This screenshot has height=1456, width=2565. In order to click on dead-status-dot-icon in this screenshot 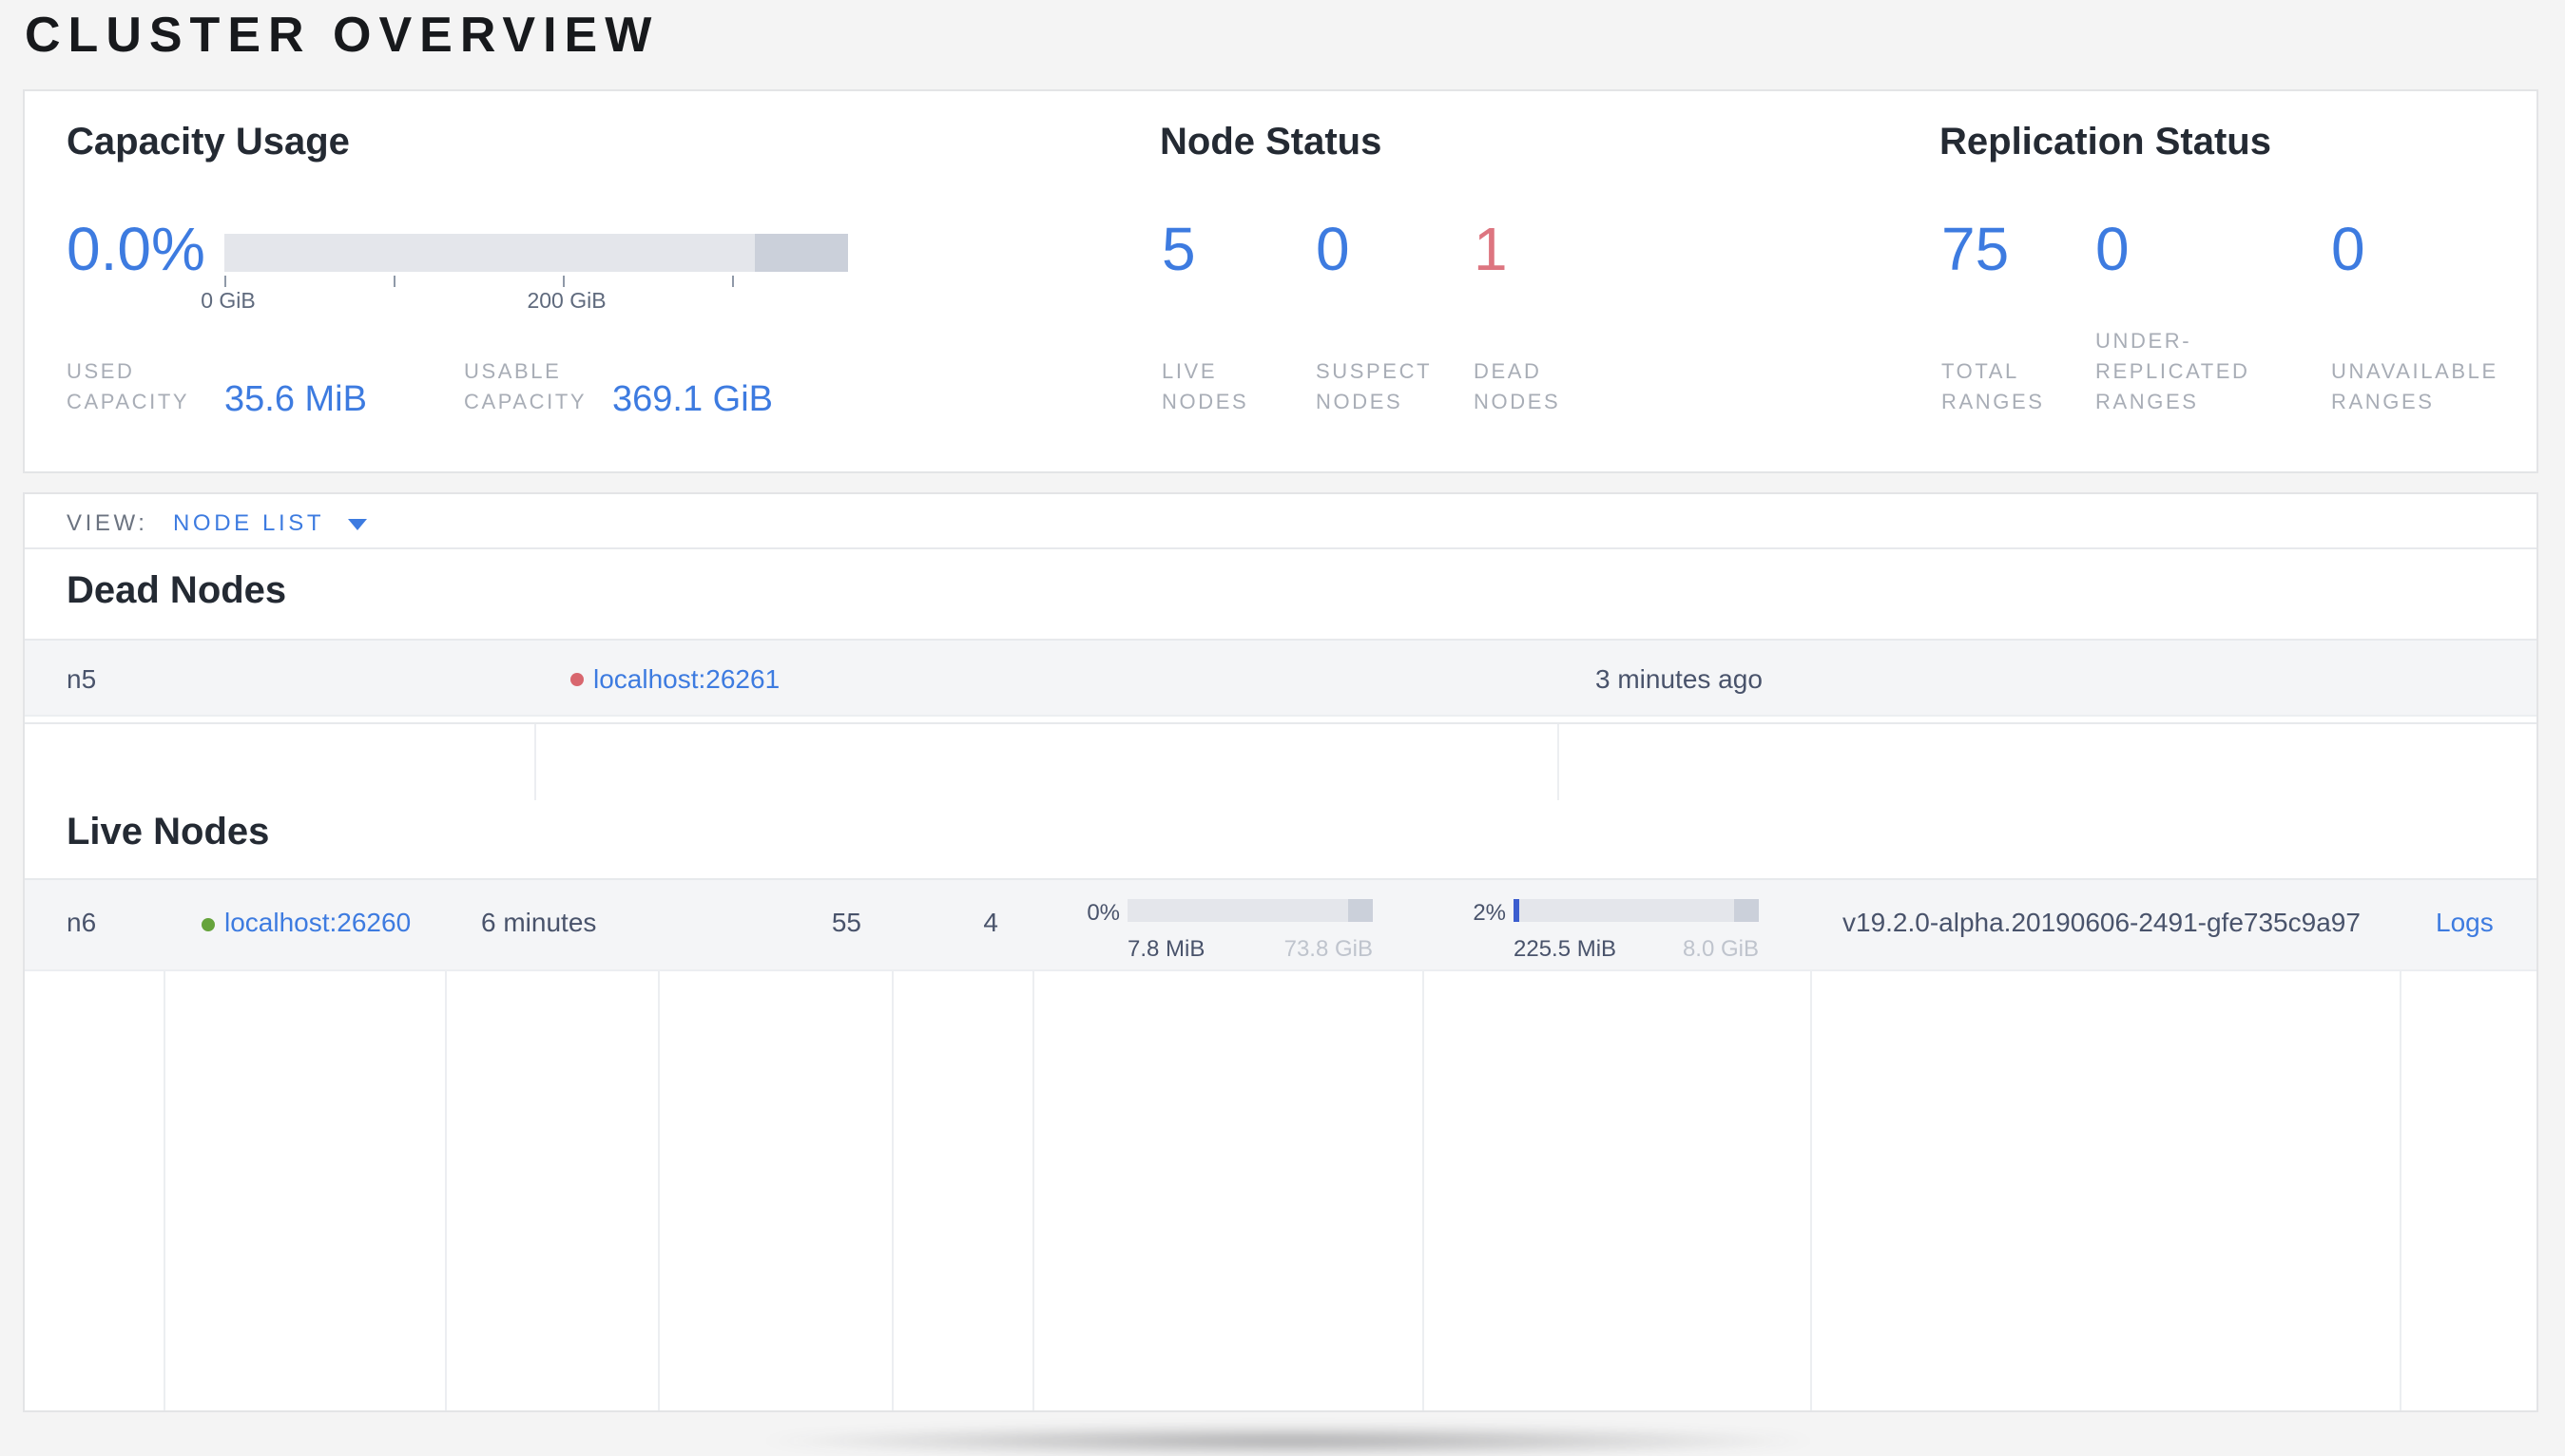, I will do `click(577, 679)`.